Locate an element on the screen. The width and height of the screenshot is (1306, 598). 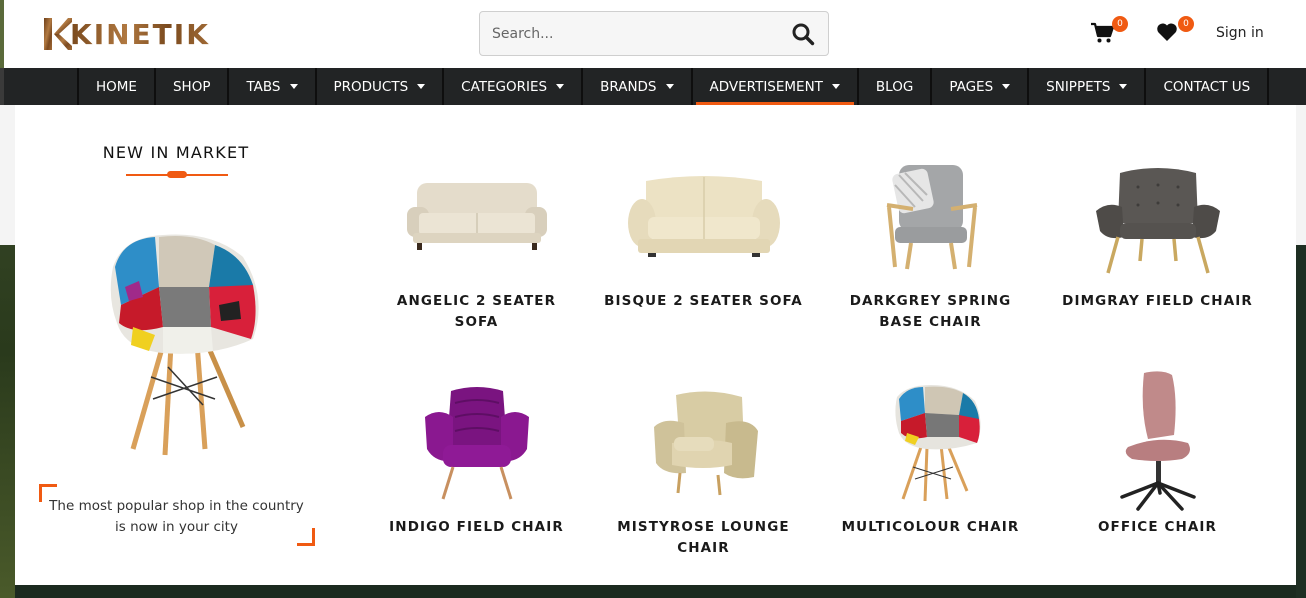
nav-item-label: PRODUCTS is located at coordinates (371, 86).